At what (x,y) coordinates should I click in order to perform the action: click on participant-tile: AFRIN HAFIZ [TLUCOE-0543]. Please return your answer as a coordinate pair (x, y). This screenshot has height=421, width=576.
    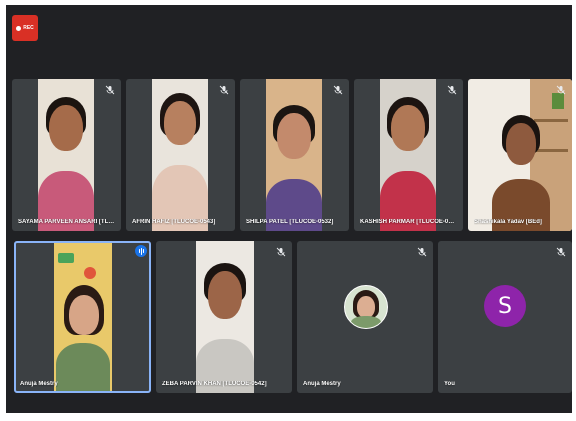
    Looking at the image, I should click on (180, 155).